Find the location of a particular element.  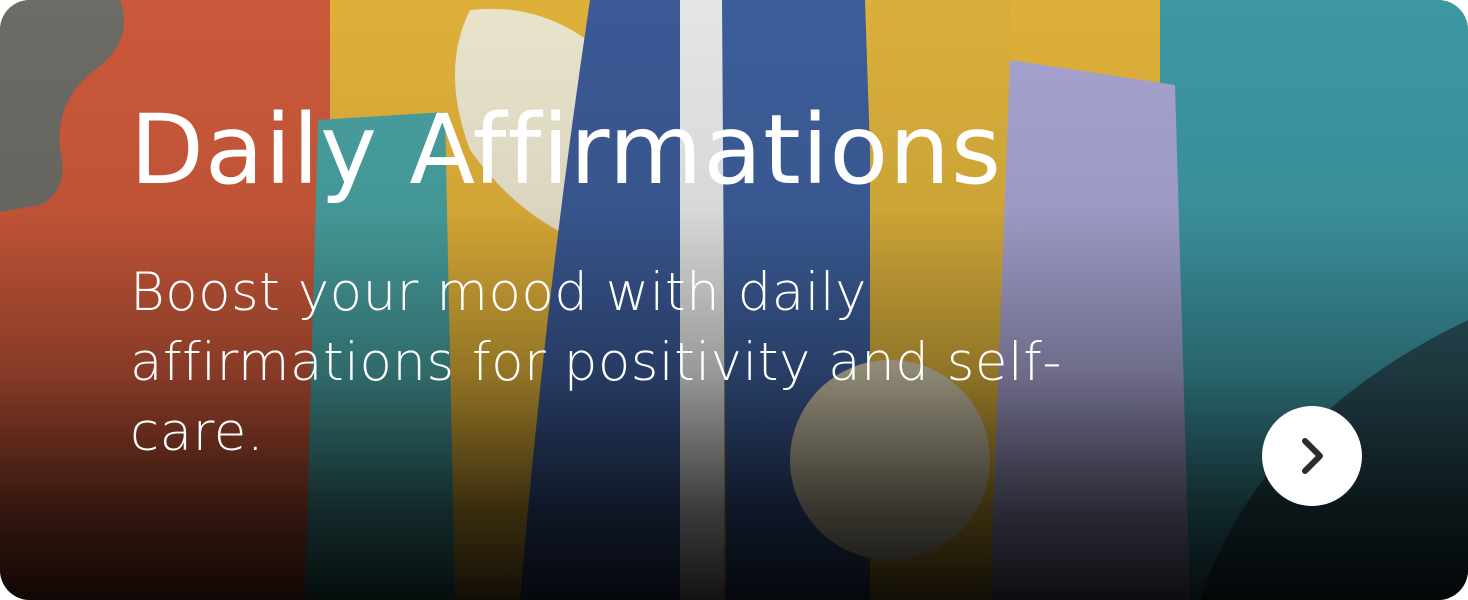

next-button is located at coordinates (1312, 456).